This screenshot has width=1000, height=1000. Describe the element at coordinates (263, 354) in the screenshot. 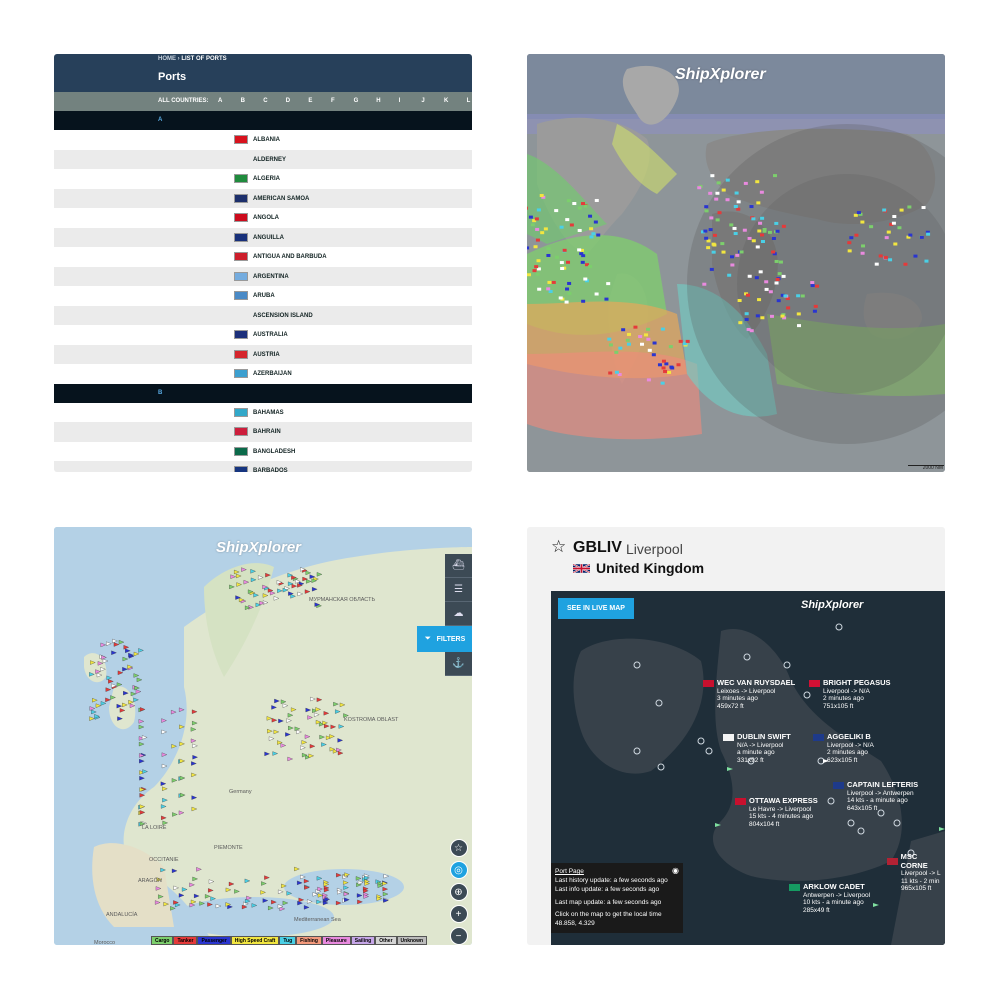

I see `country-row: AUSTRIA` at that location.